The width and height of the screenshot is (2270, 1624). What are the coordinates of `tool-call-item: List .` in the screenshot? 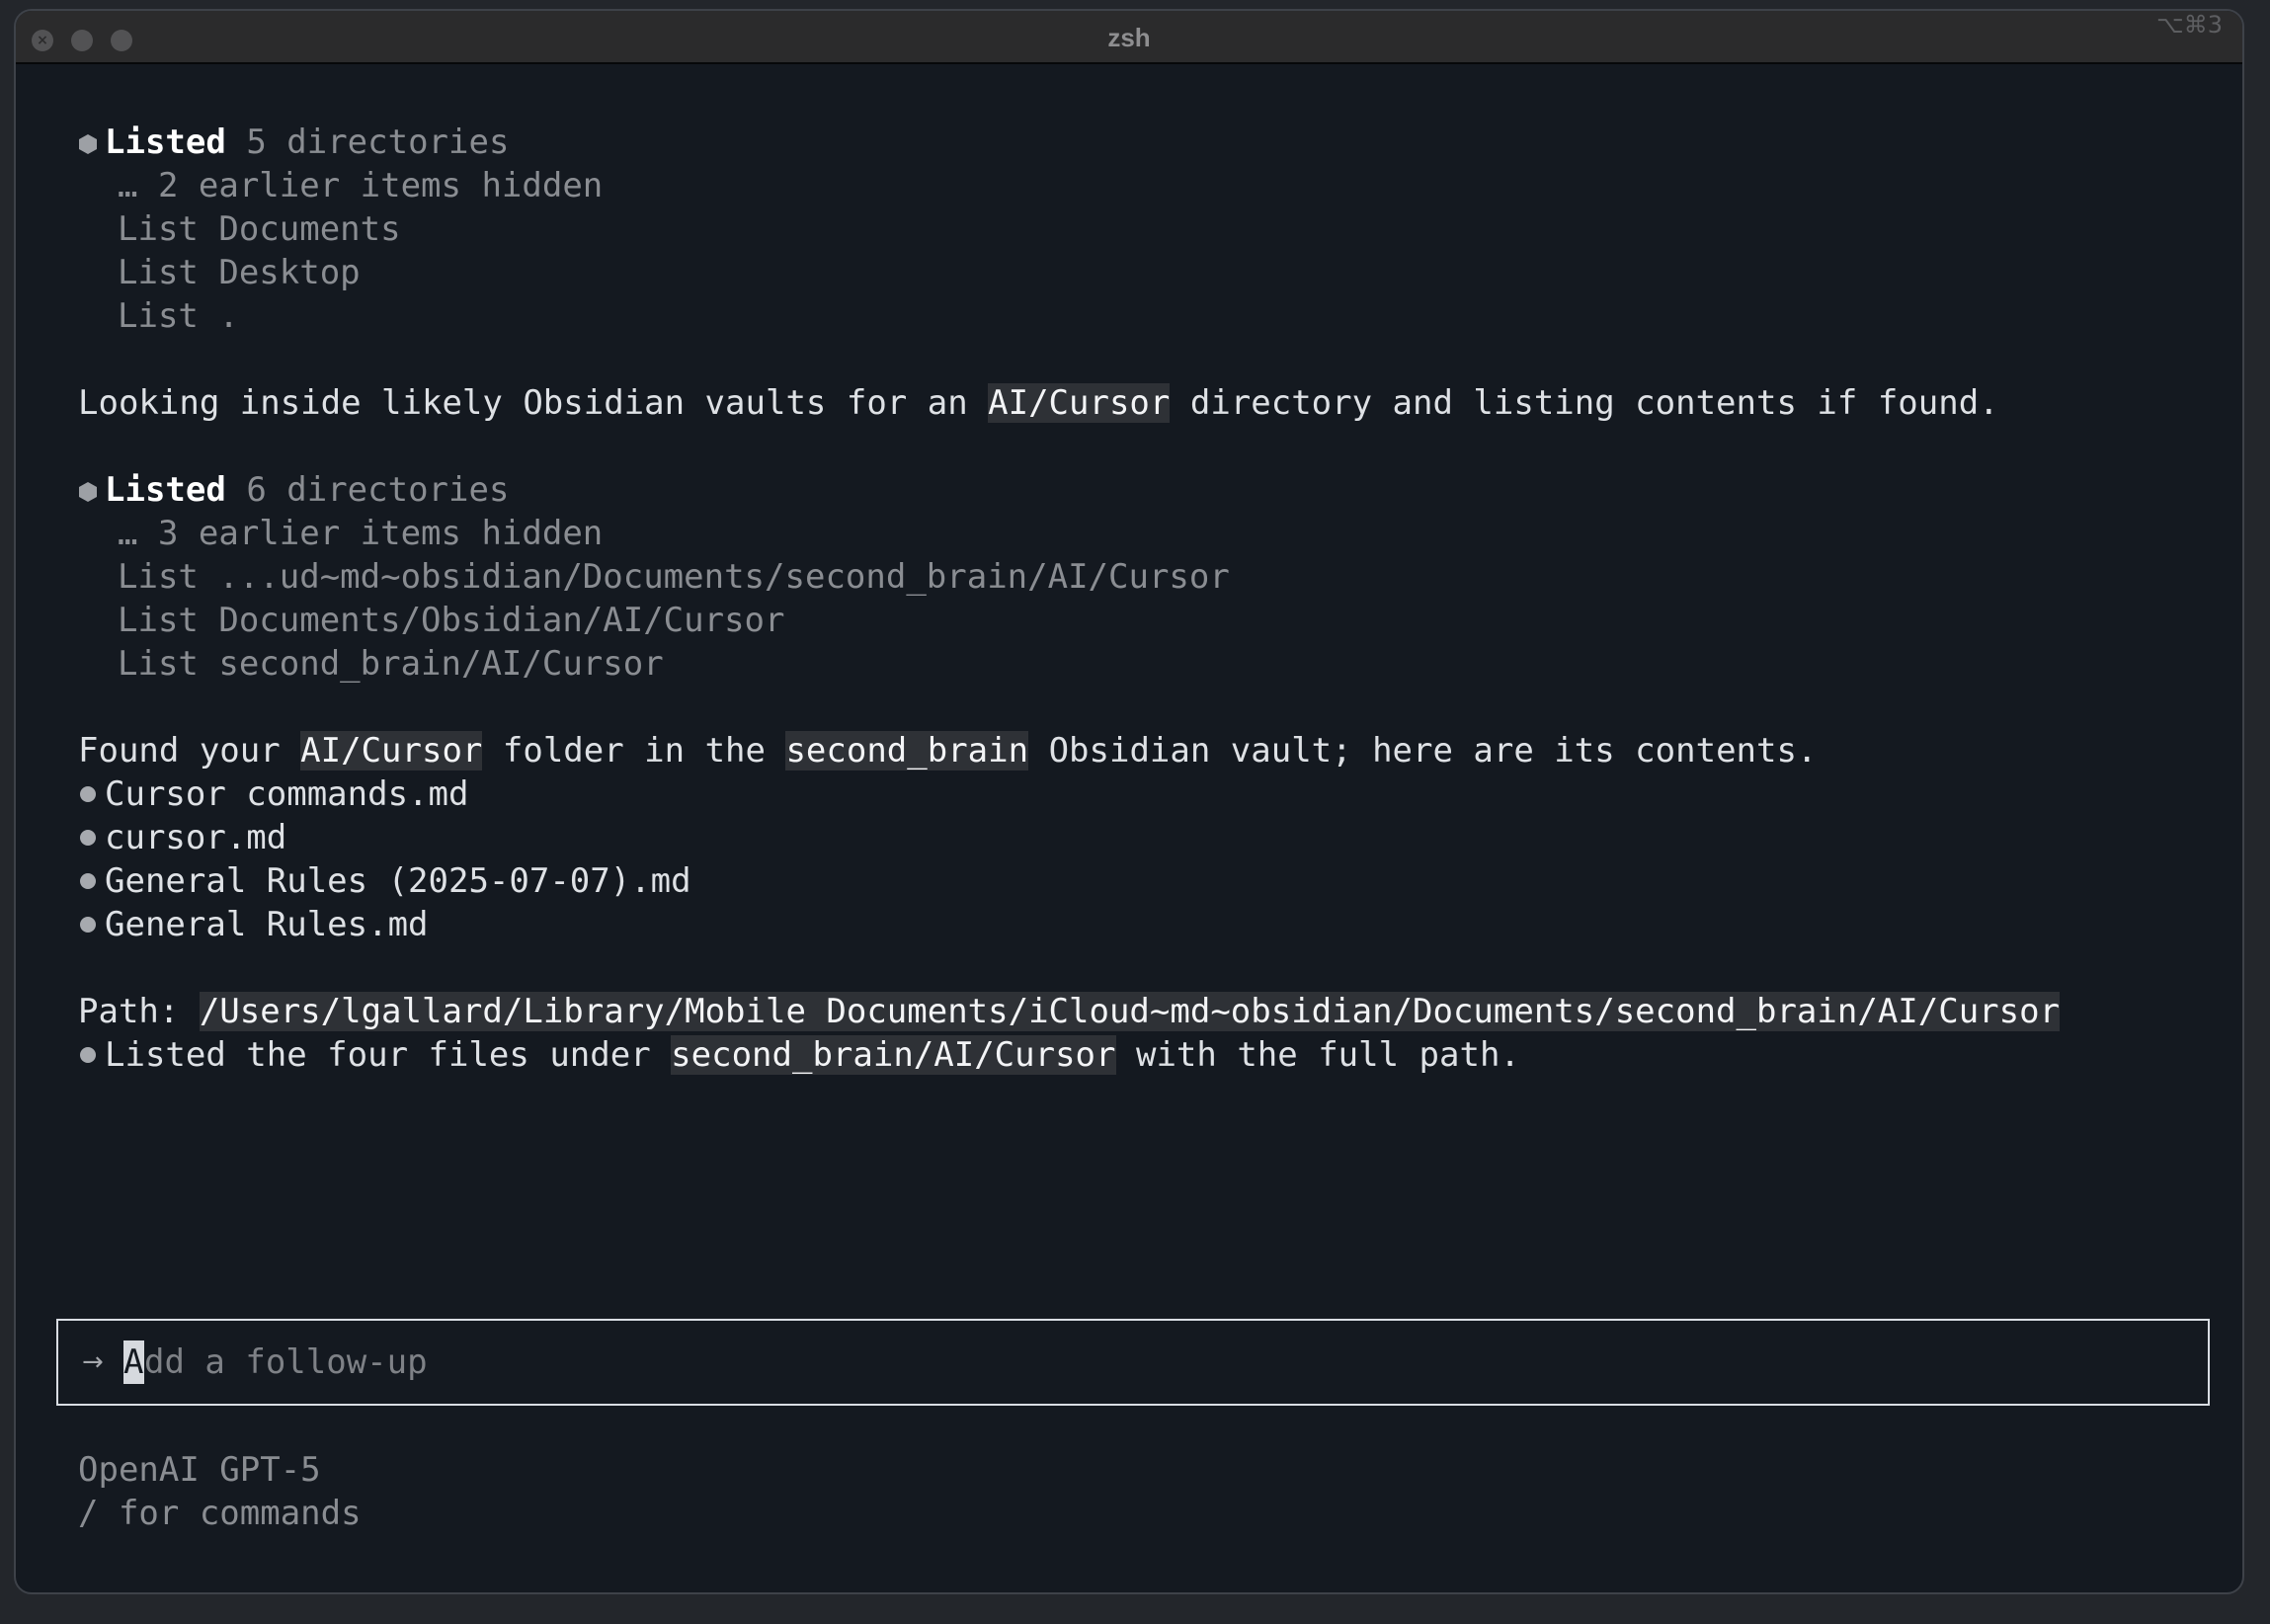 It's located at (178, 316).